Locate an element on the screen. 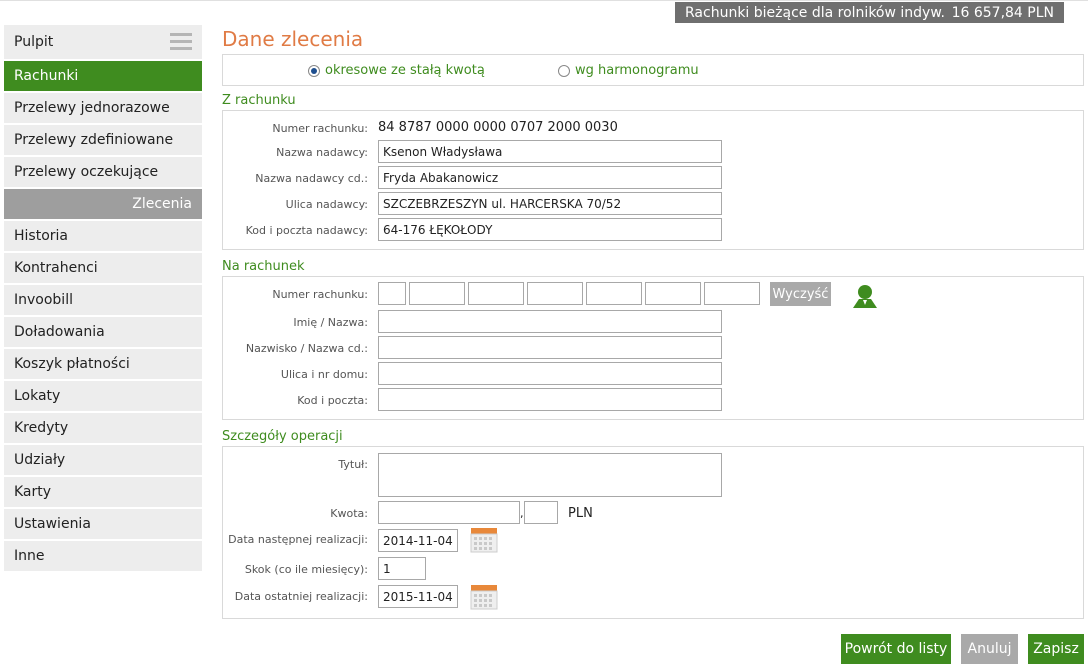  amount-whole-input is located at coordinates (449, 512).